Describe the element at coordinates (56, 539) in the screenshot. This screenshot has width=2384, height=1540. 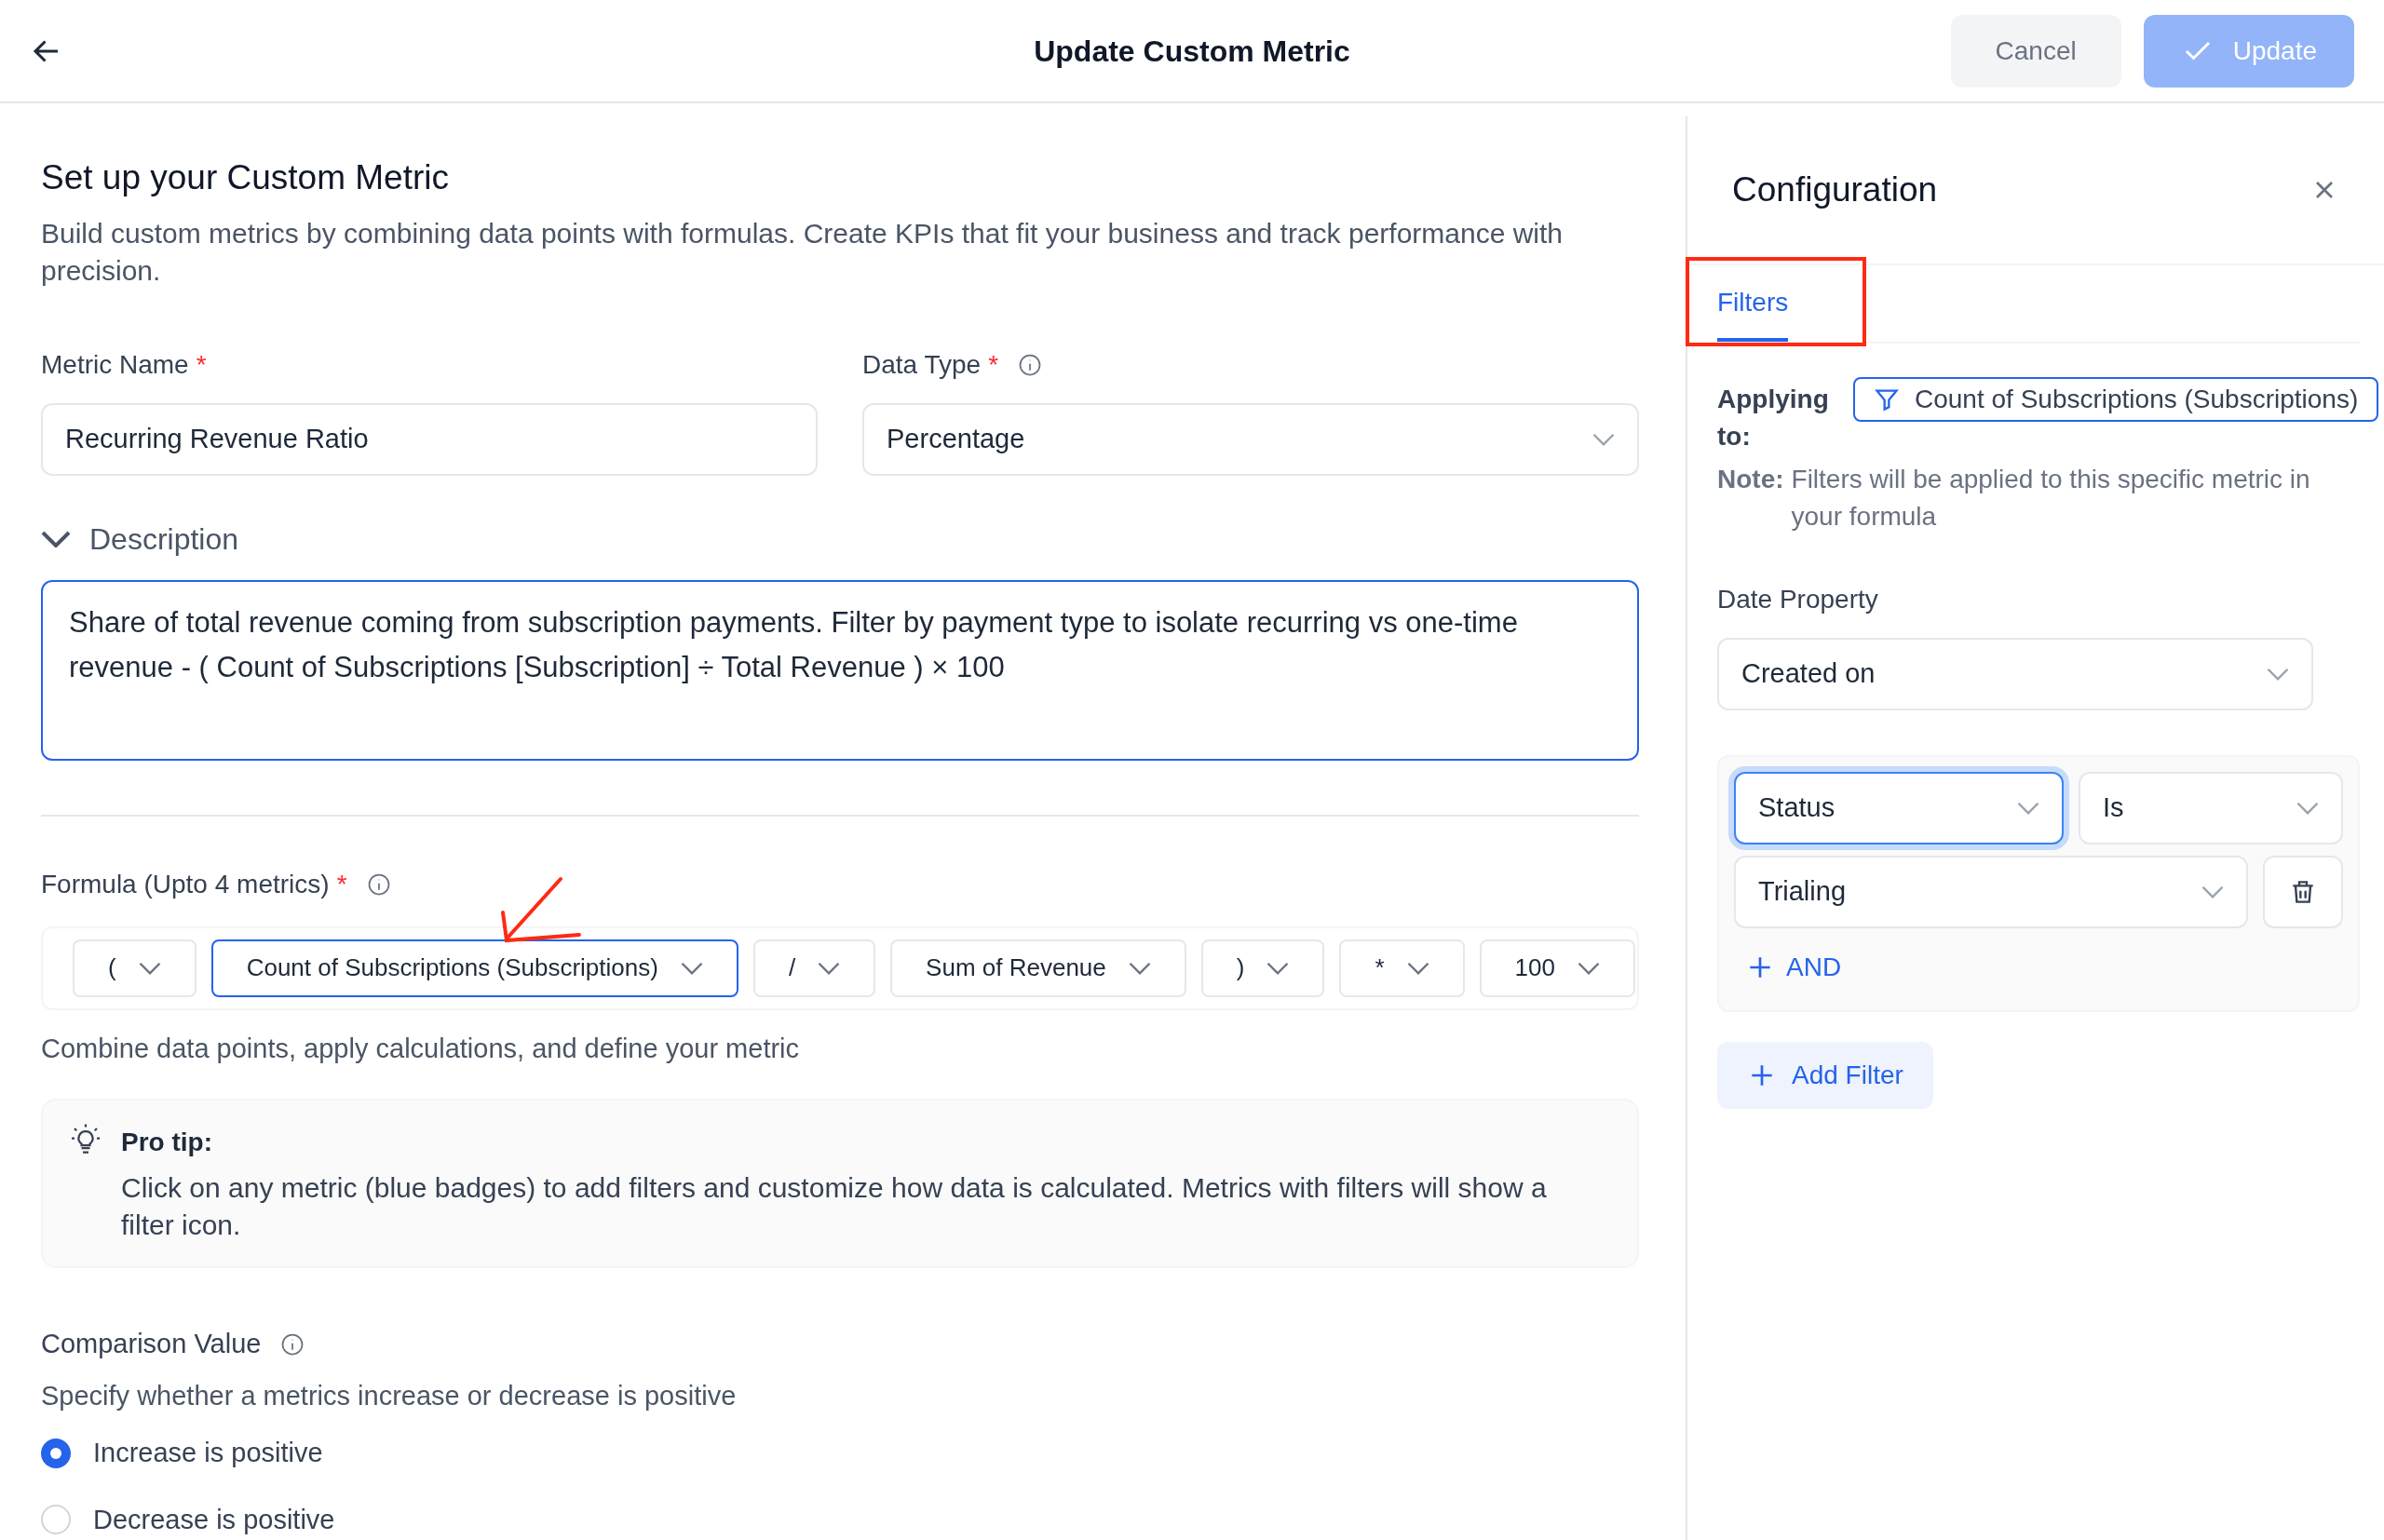
I see `chevron-icon` at that location.